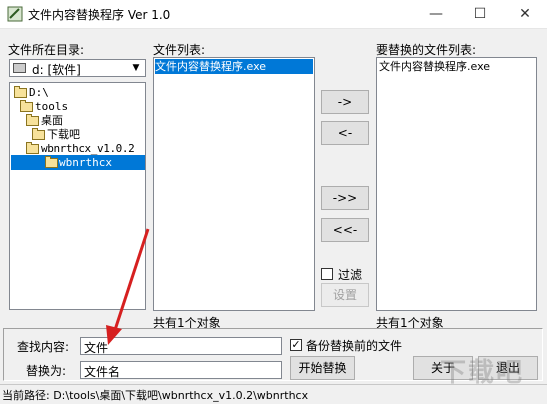 This screenshot has height=404, width=547. I want to click on start-replace-button: 开始替换, so click(322, 368).